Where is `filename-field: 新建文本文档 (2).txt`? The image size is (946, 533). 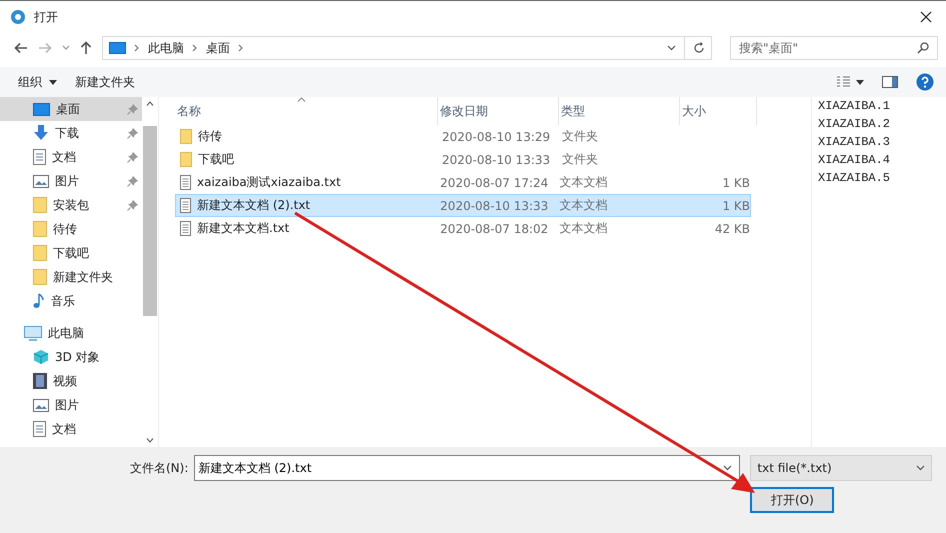 filename-field: 新建文本文档 (2).txt is located at coordinates (467, 468).